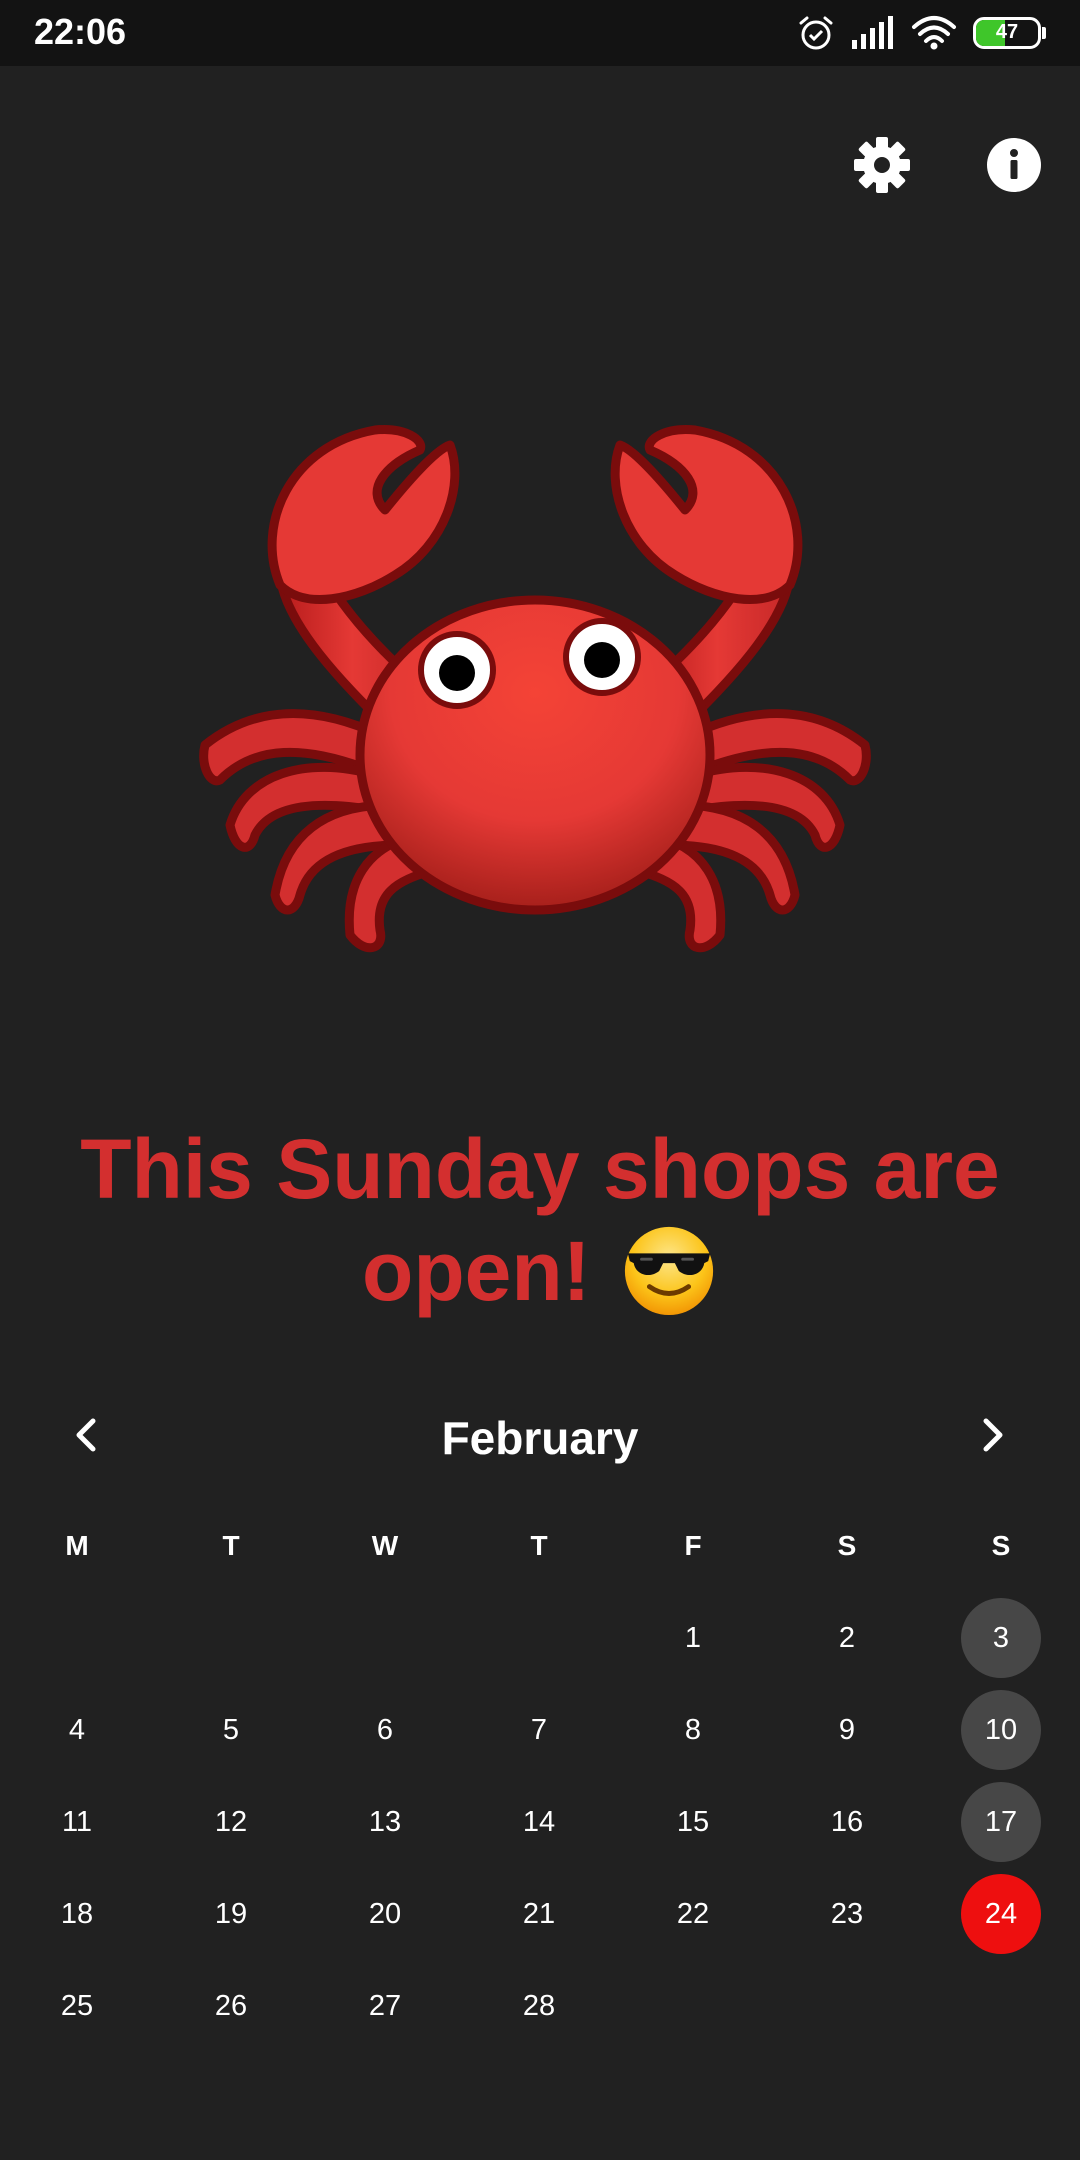 The image size is (1080, 2160). Describe the element at coordinates (1001, 1638) in the screenshot. I see `calendar-day-sunday: 3` at that location.